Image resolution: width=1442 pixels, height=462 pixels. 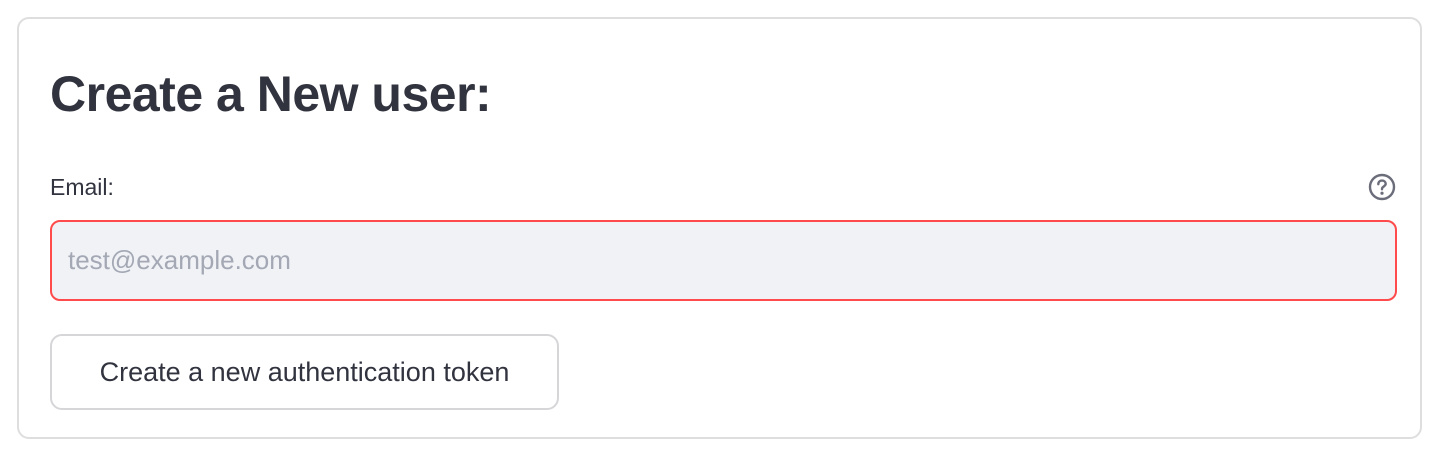 What do you see at coordinates (82, 187) in the screenshot?
I see `email-label: Email:` at bounding box center [82, 187].